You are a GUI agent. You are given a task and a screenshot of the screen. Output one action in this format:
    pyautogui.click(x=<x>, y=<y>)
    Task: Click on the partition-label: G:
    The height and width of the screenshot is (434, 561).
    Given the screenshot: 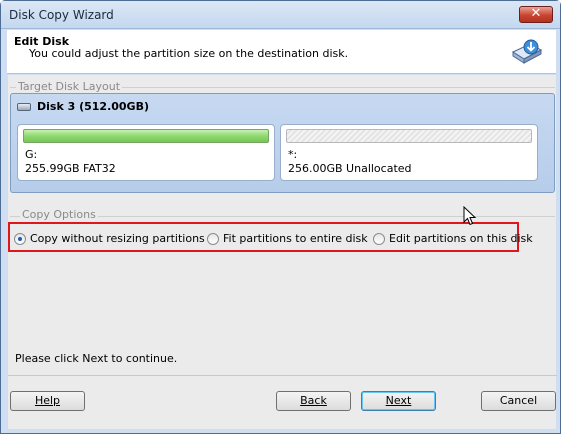 What is the action you would take?
    pyautogui.click(x=31, y=154)
    